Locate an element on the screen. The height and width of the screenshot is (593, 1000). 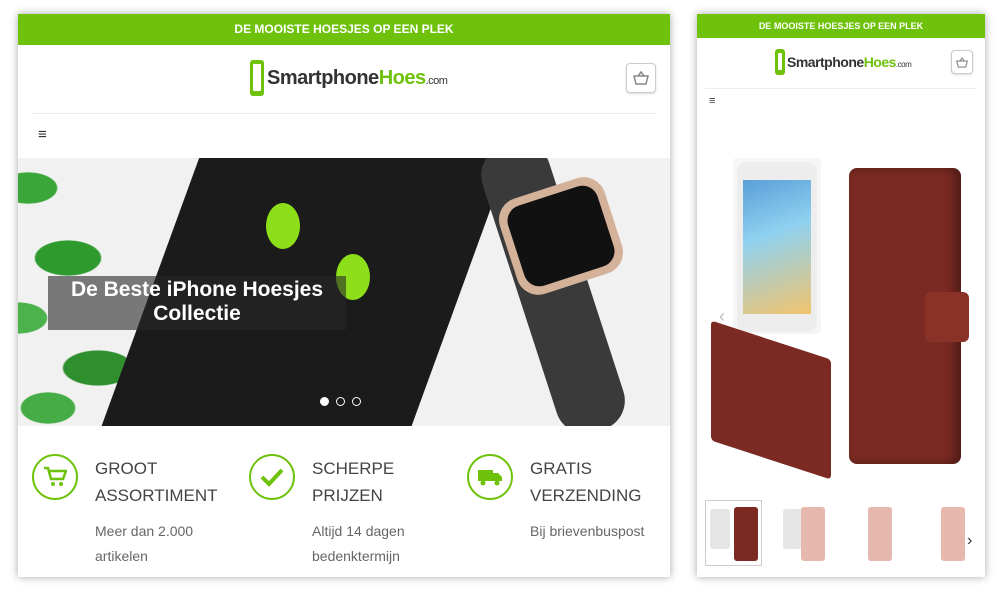
prev-image-arrow: ‹ is located at coordinates (722, 316).